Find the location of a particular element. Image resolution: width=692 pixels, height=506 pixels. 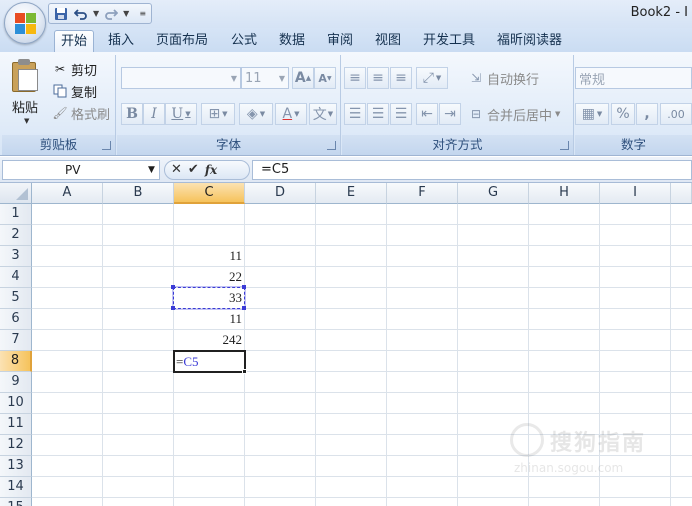

cut-button: ✂ 剪切 is located at coordinates (74, 69).